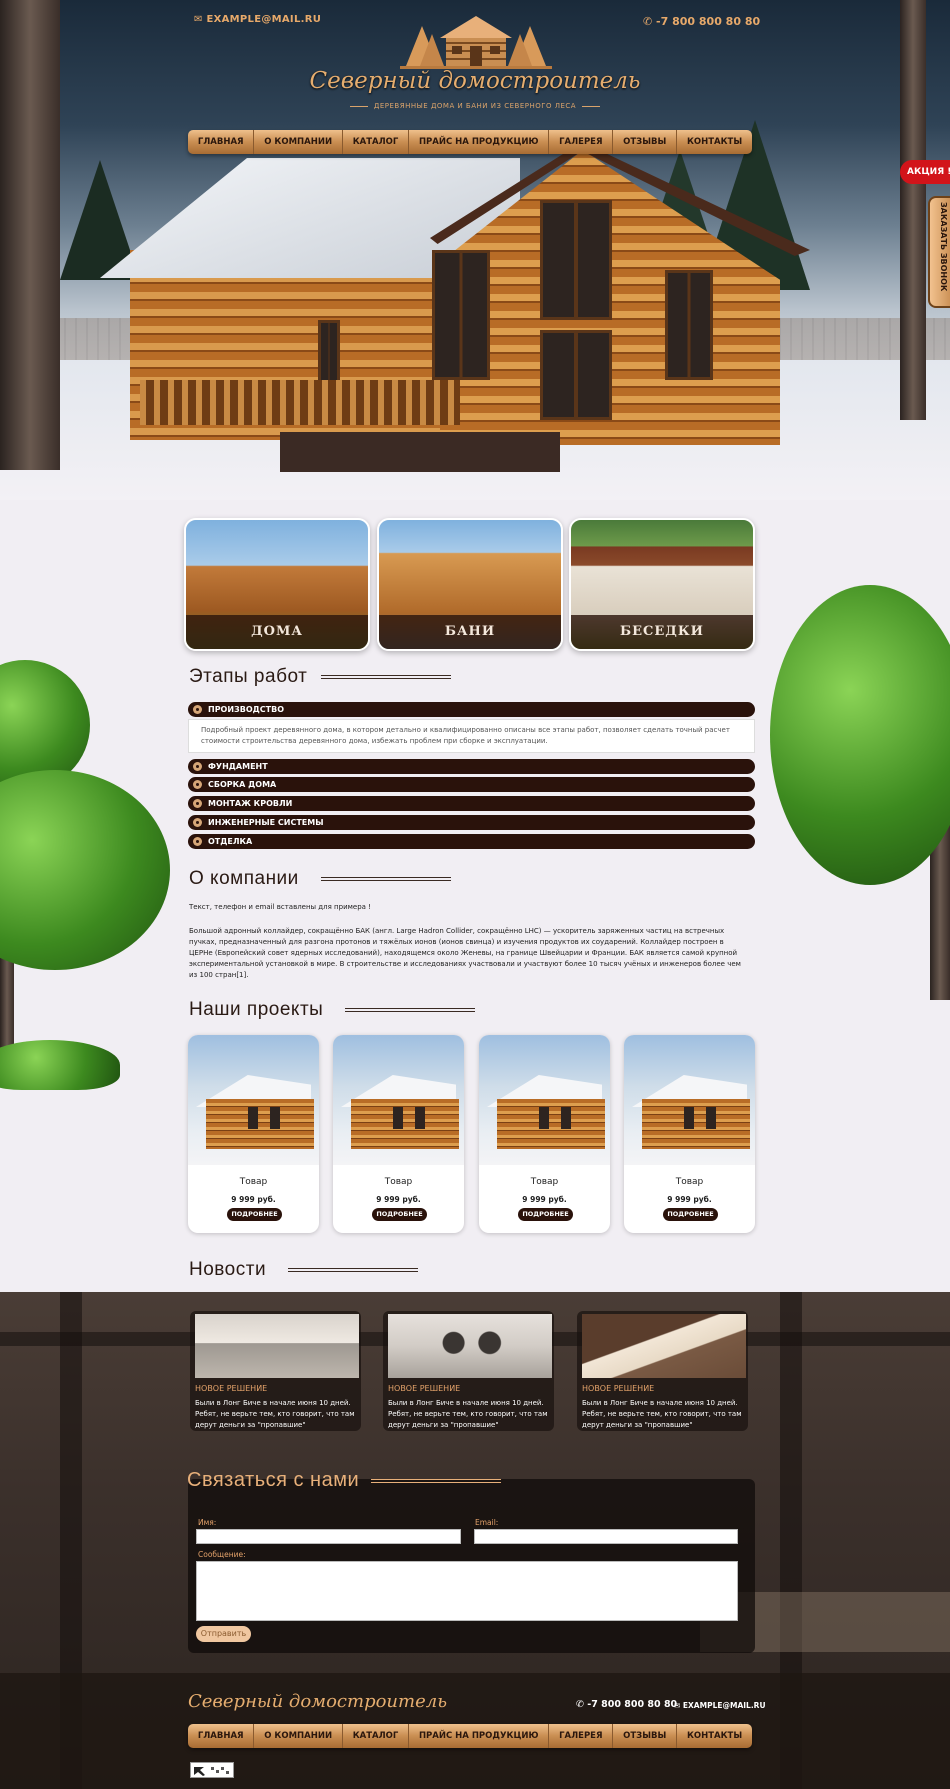  I want to click on tree-image-left, so click(85, 870).